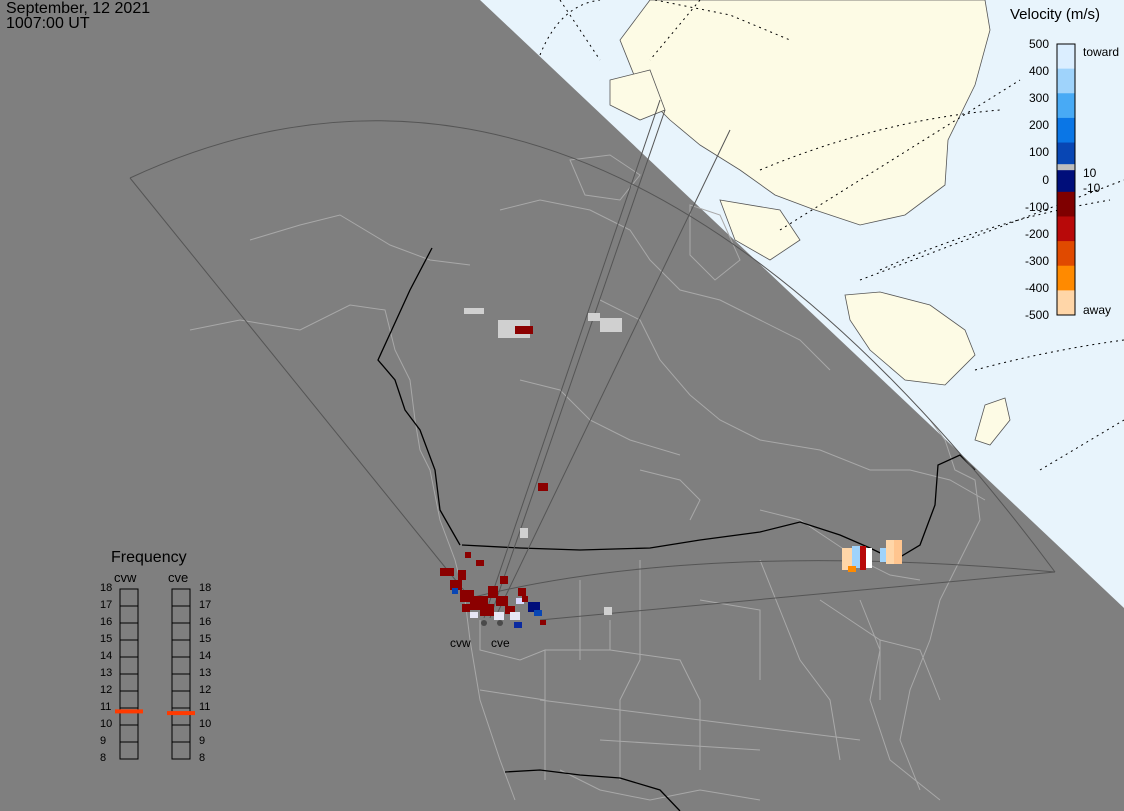 This screenshot has width=1124, height=811. What do you see at coordinates (178, 577) in the screenshot?
I see `frequency-col-cve: cve` at bounding box center [178, 577].